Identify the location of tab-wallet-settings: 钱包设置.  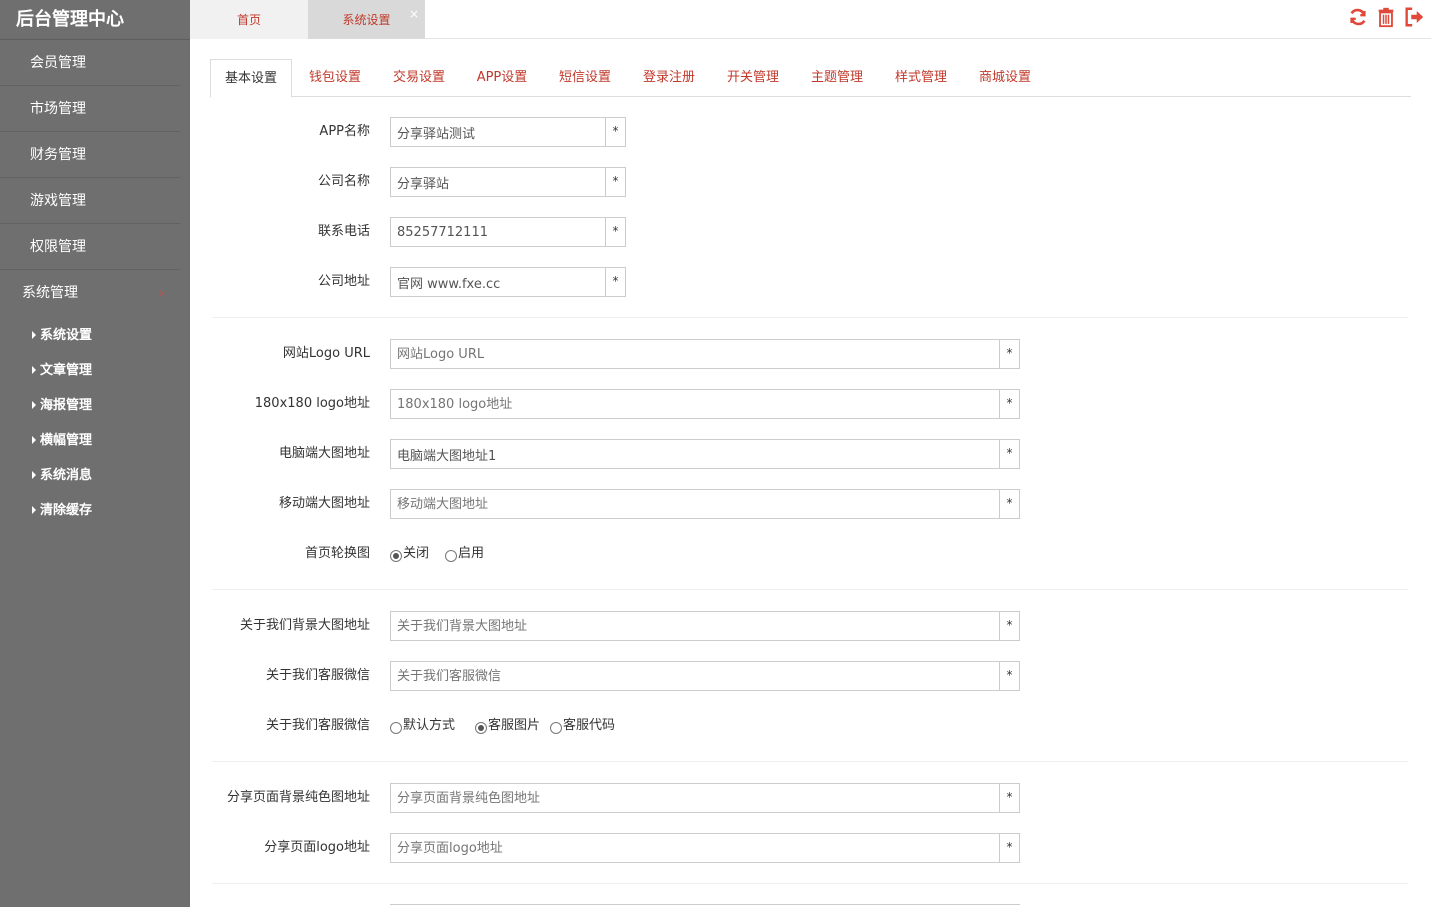
(335, 78).